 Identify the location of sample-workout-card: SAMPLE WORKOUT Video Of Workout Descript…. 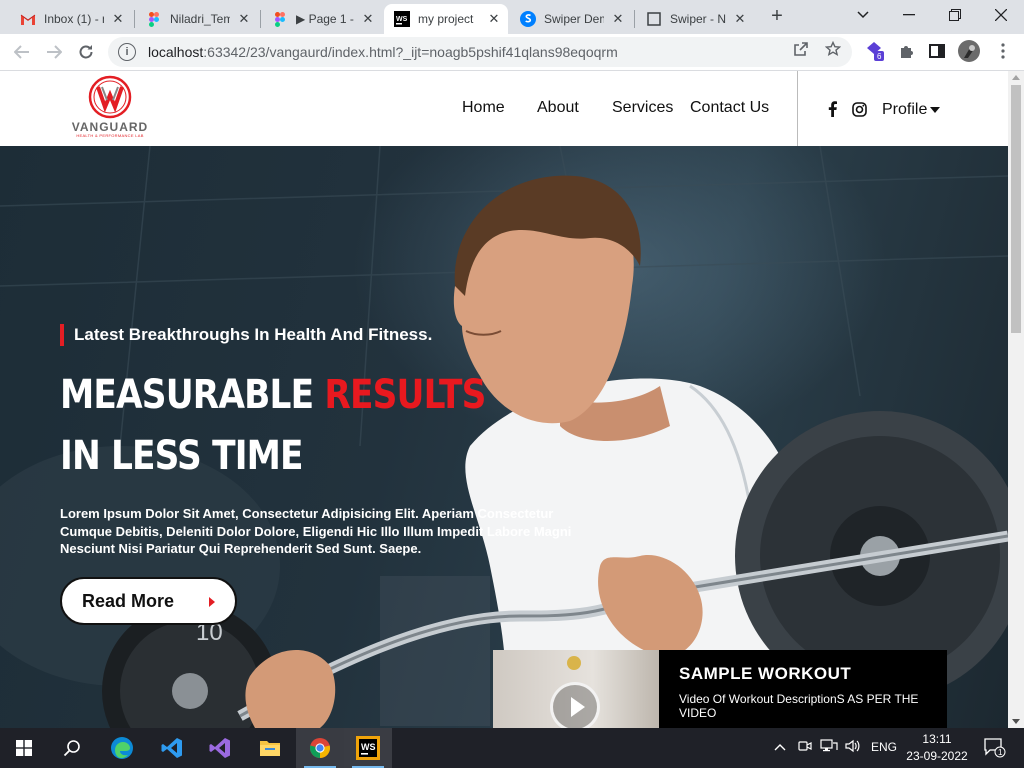
(720, 689).